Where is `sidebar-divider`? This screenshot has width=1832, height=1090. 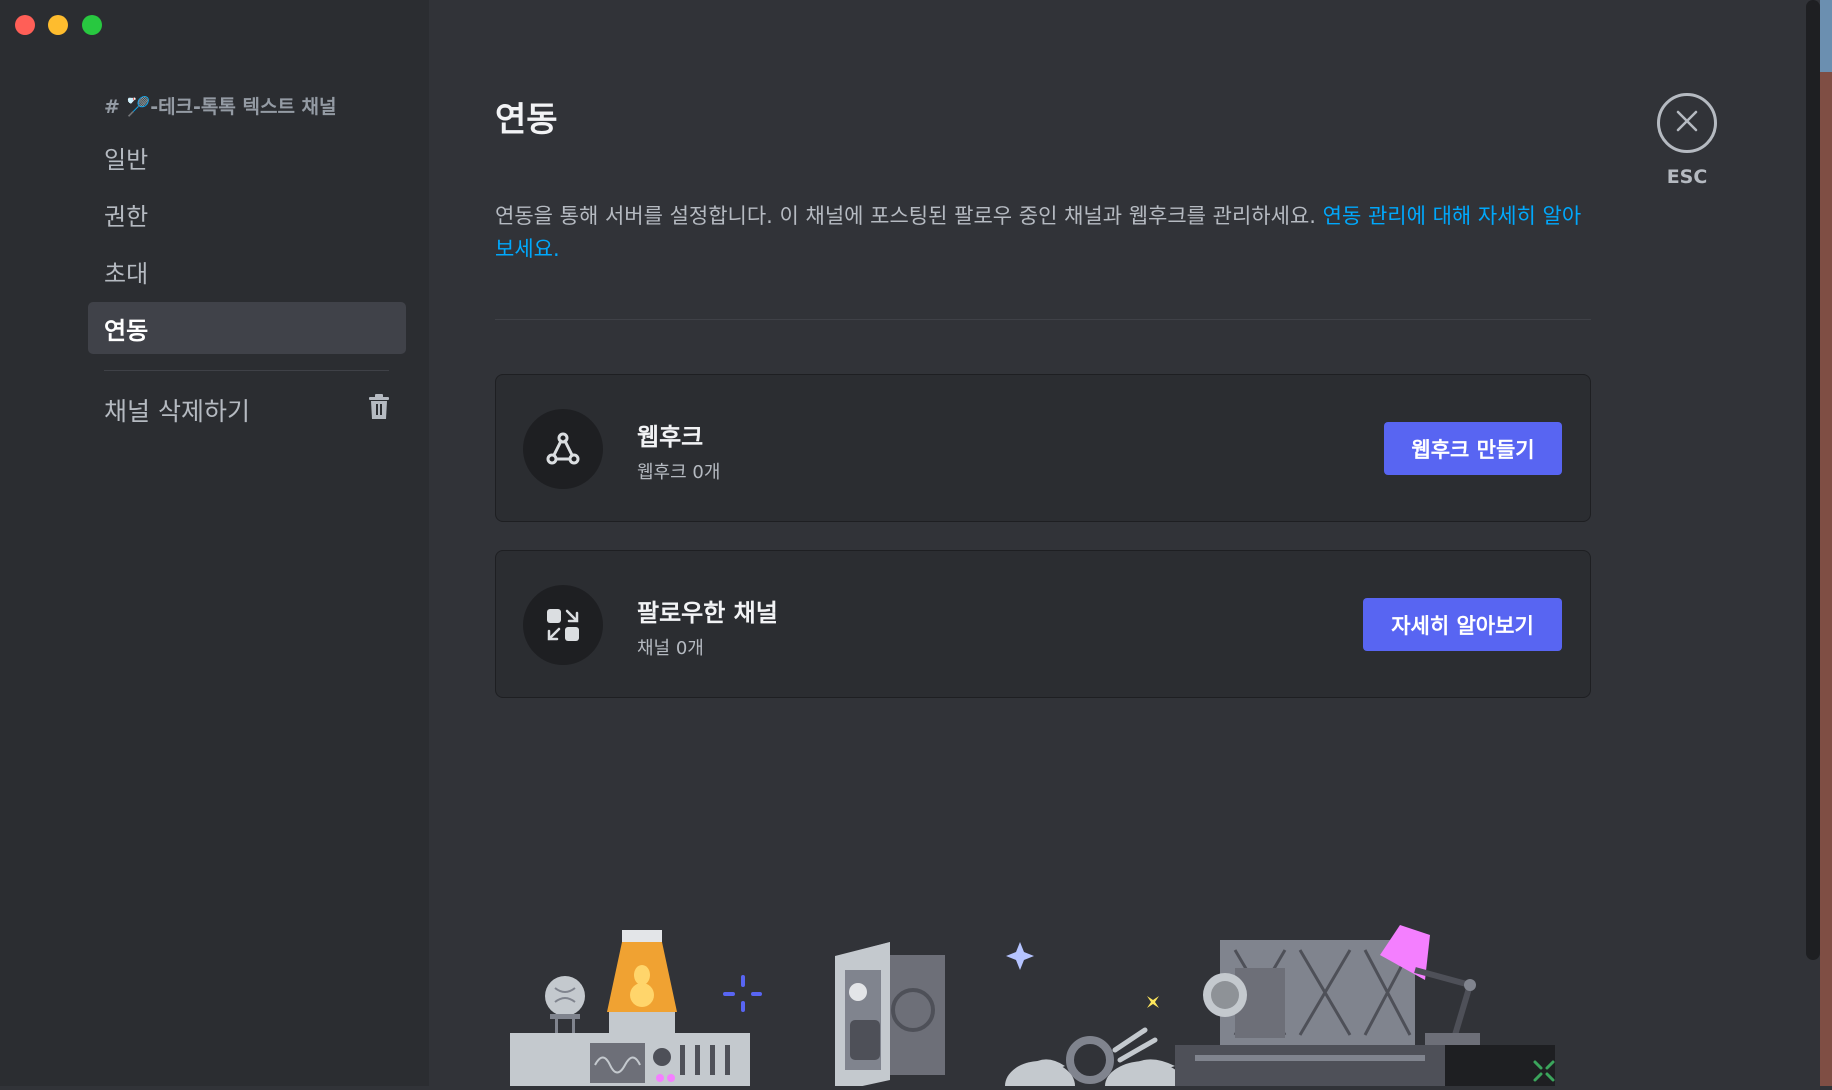 sidebar-divider is located at coordinates (246, 370).